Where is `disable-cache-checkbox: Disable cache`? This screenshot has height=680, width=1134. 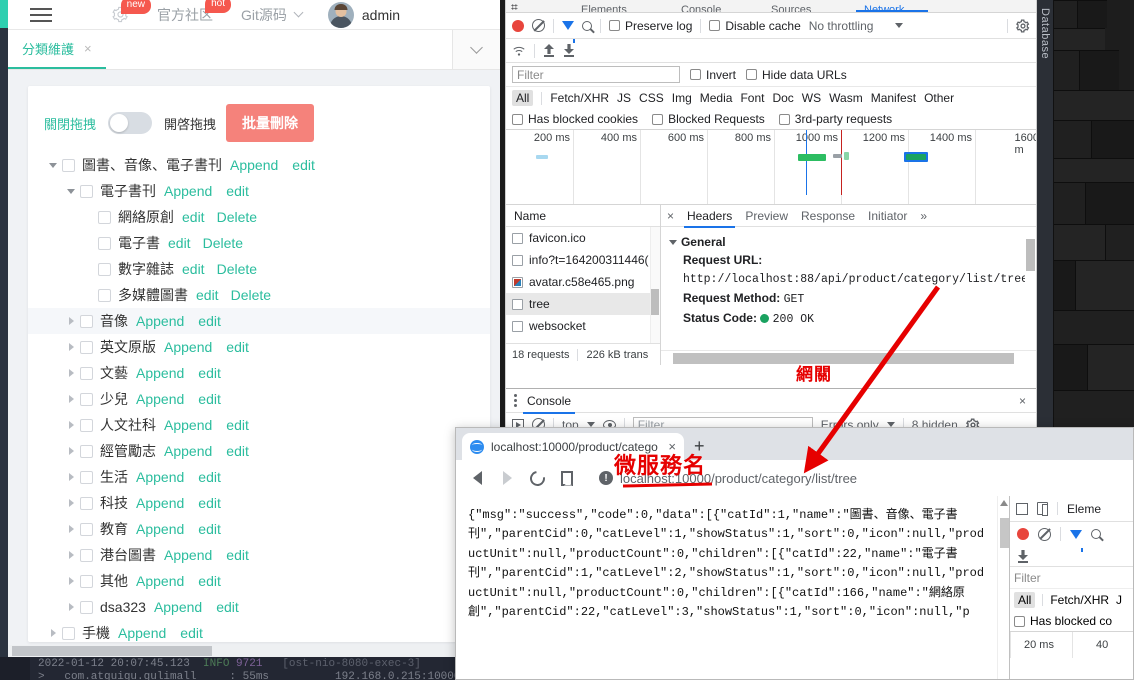
disable-cache-checkbox: Disable cache is located at coordinates (755, 26).